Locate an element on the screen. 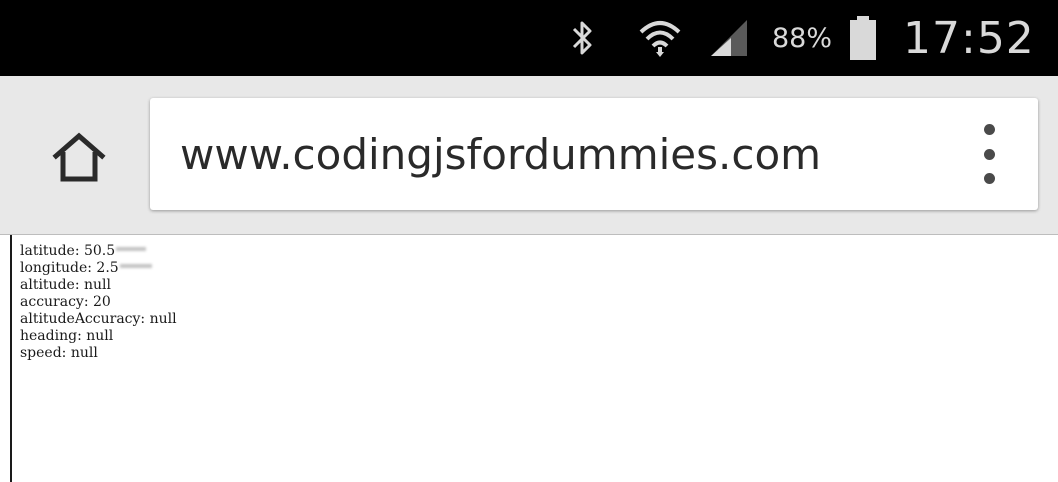 Image resolution: width=1058 pixels, height=482 pixels. altitude-accuracy-line: altitudeAccuracy: null is located at coordinates (98, 319).